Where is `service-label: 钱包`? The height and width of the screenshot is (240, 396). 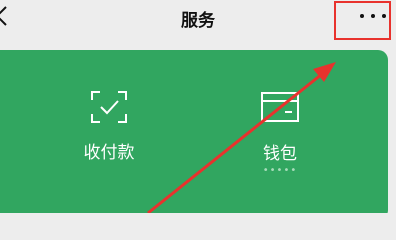
service-label: 钱包 is located at coordinates (280, 154).